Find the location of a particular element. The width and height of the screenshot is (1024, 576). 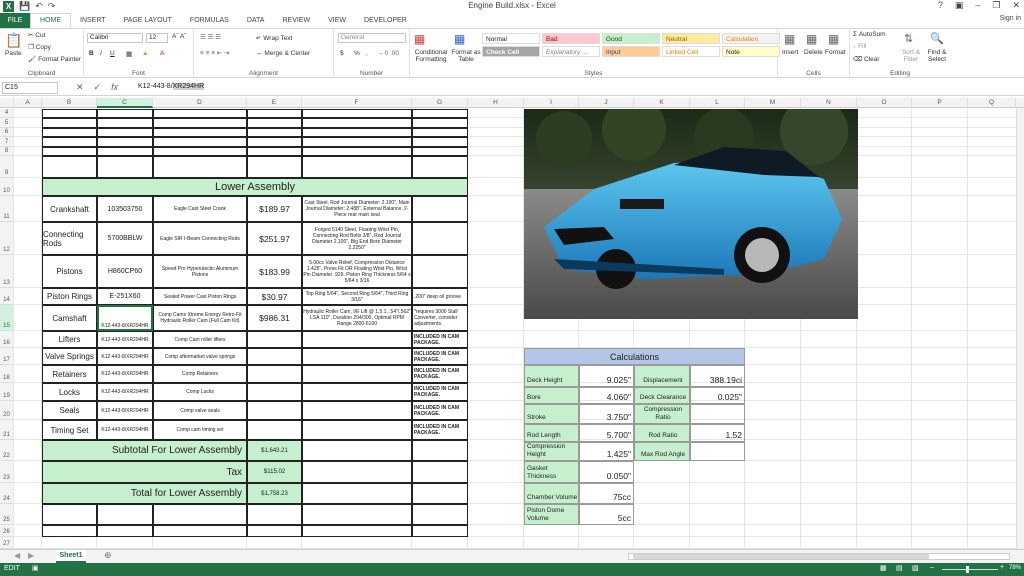

row-header-16: 16 is located at coordinates (7, 339).